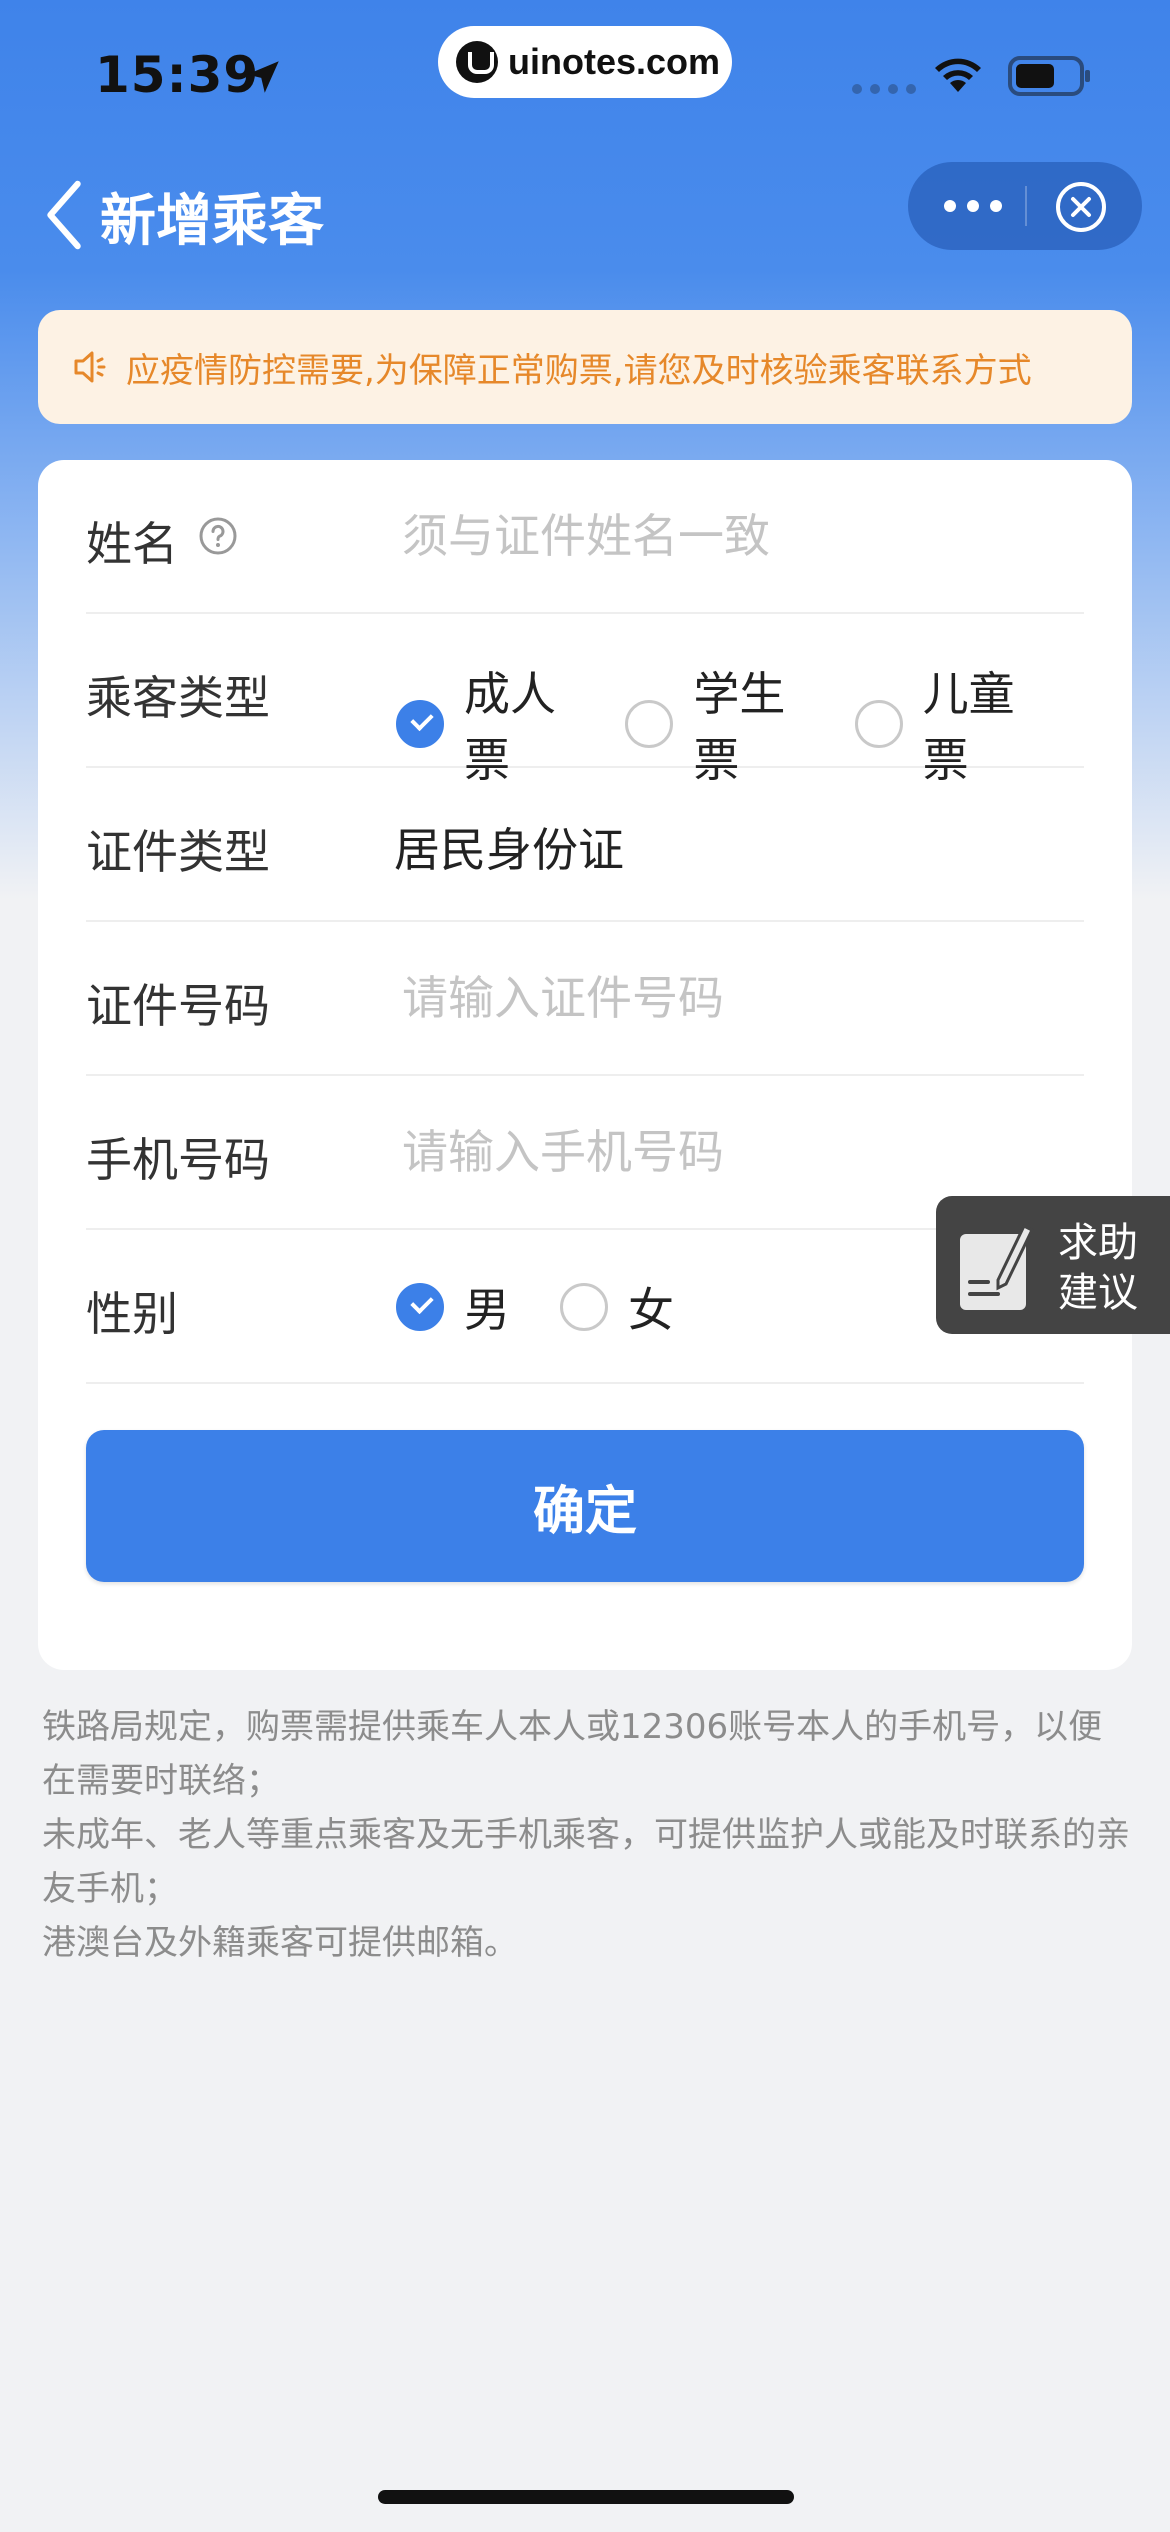  What do you see at coordinates (218, 536) in the screenshot?
I see `question-circle-icon` at bounding box center [218, 536].